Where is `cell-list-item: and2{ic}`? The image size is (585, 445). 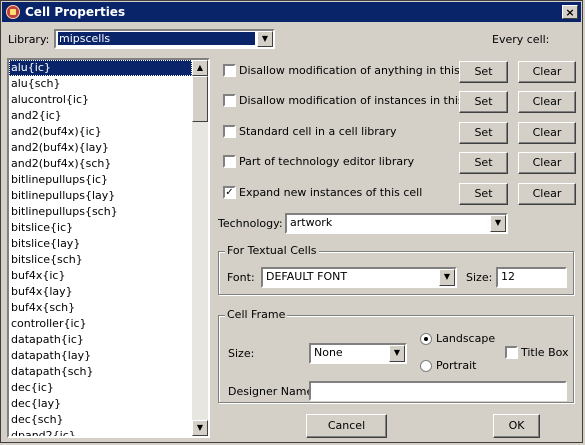 cell-list-item: and2{ic} is located at coordinates (100, 116).